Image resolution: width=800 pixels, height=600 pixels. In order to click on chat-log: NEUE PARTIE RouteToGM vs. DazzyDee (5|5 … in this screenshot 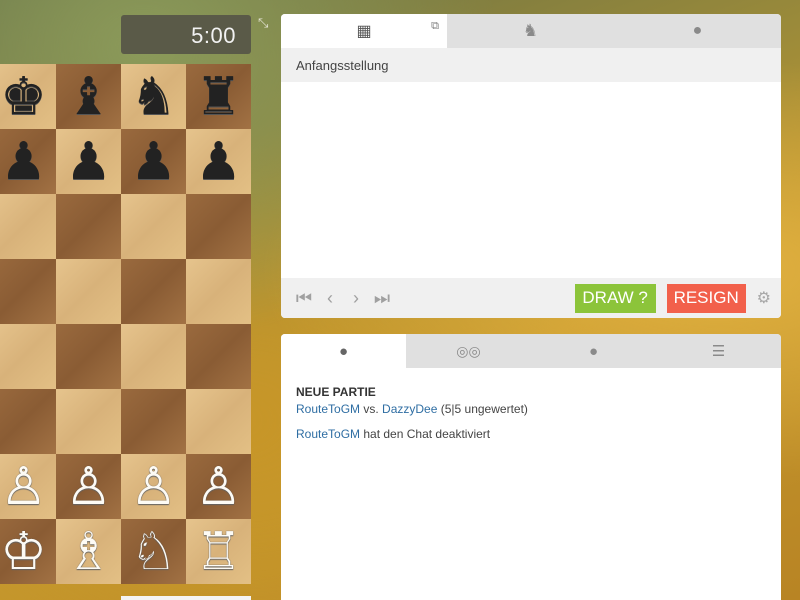, I will do `click(531, 418)`.